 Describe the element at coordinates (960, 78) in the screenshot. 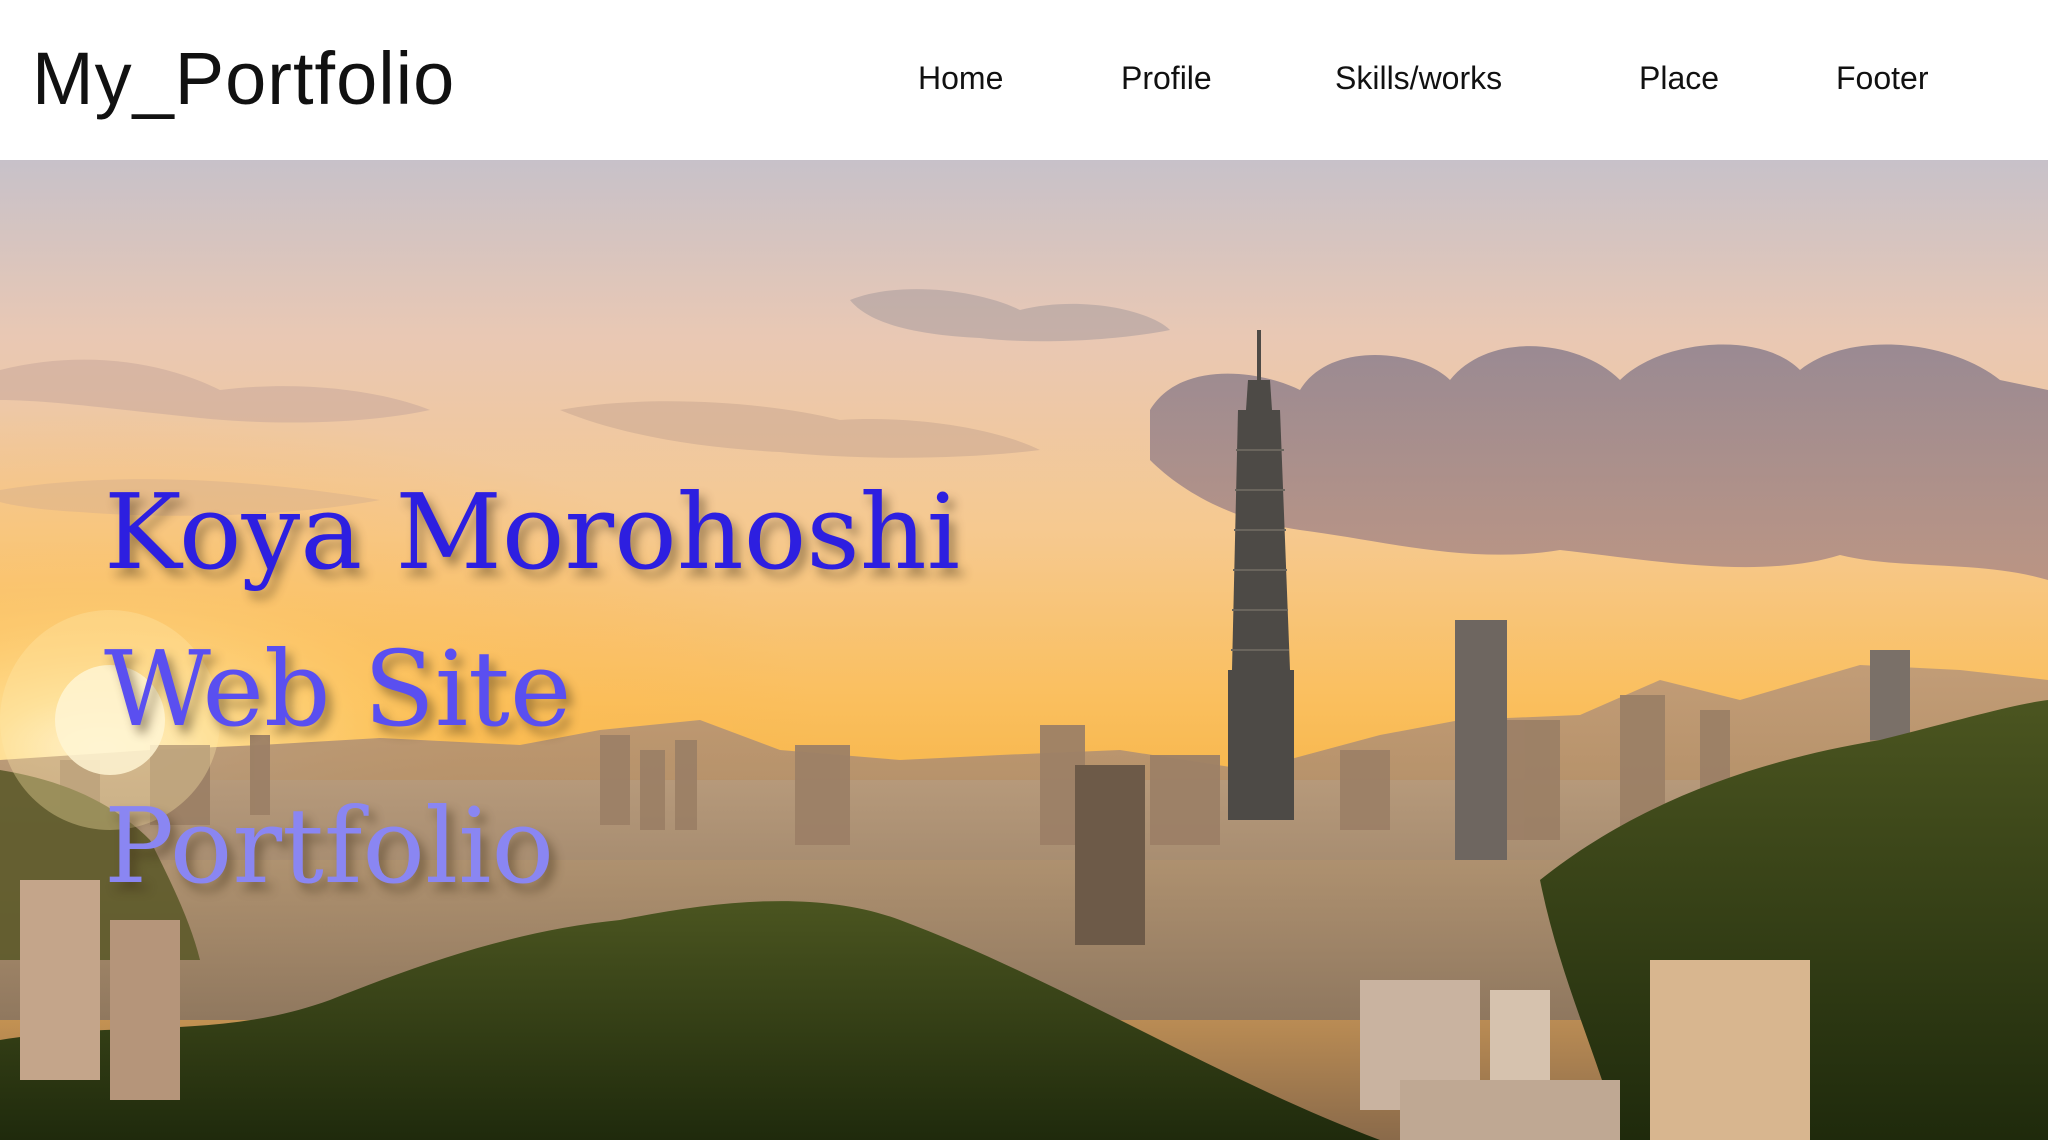

I see `nav-link-home: Home` at that location.